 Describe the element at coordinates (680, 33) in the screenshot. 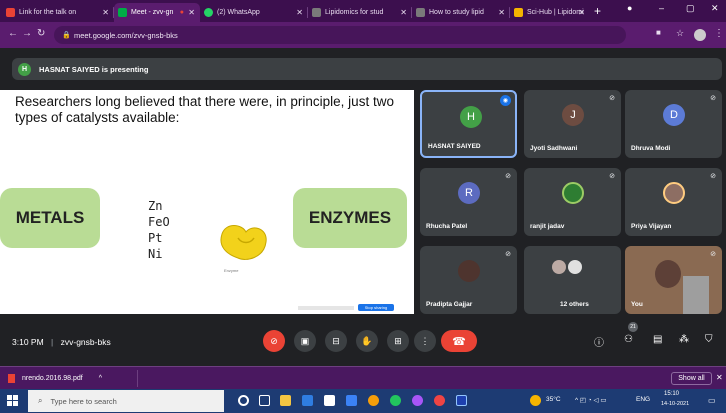

I see `star-icon: ☆` at that location.